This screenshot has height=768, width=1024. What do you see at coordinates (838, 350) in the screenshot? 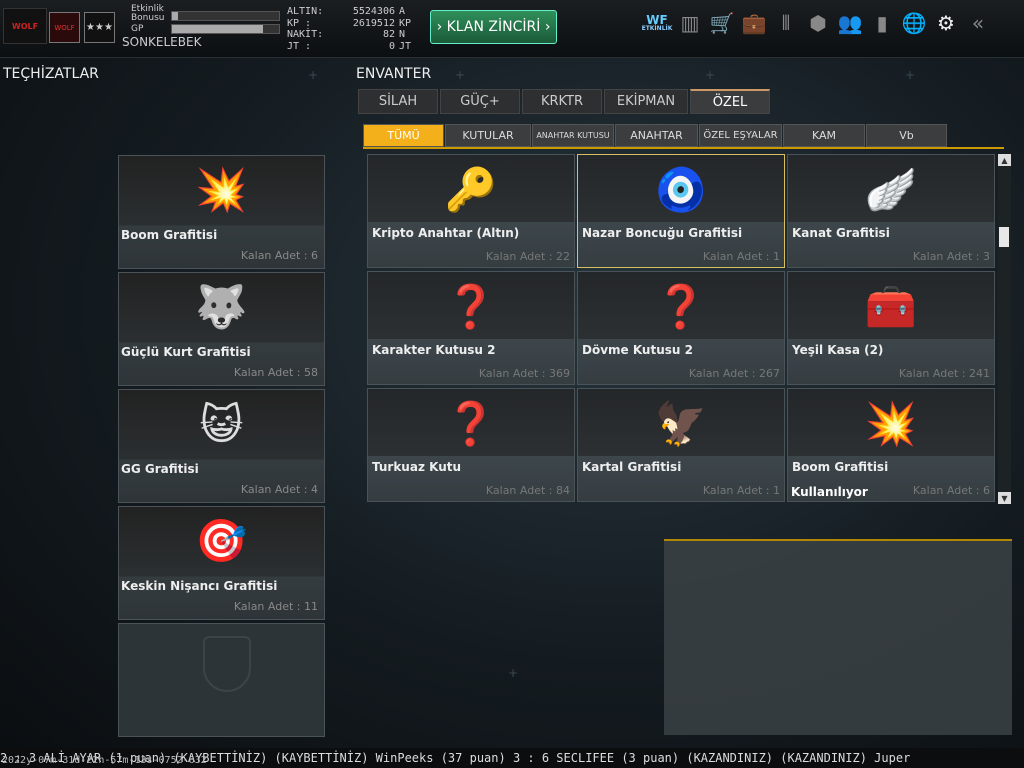
I see `item-name: Yeşil Kasa (2)` at bounding box center [838, 350].